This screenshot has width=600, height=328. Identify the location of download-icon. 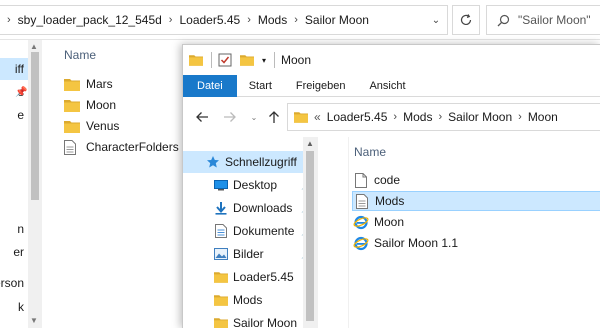
(221, 208).